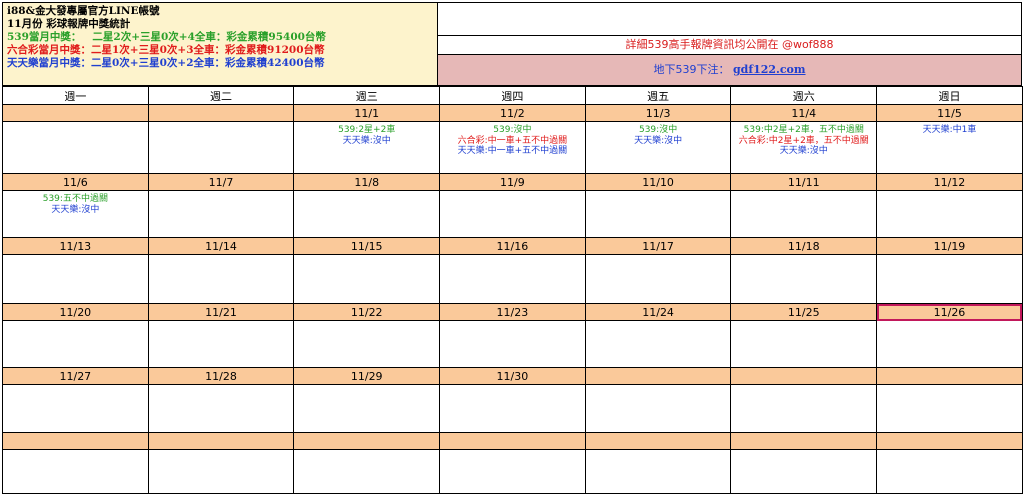 This screenshot has height=504, width=1024. I want to click on date-cell: 11/26, so click(949, 312).